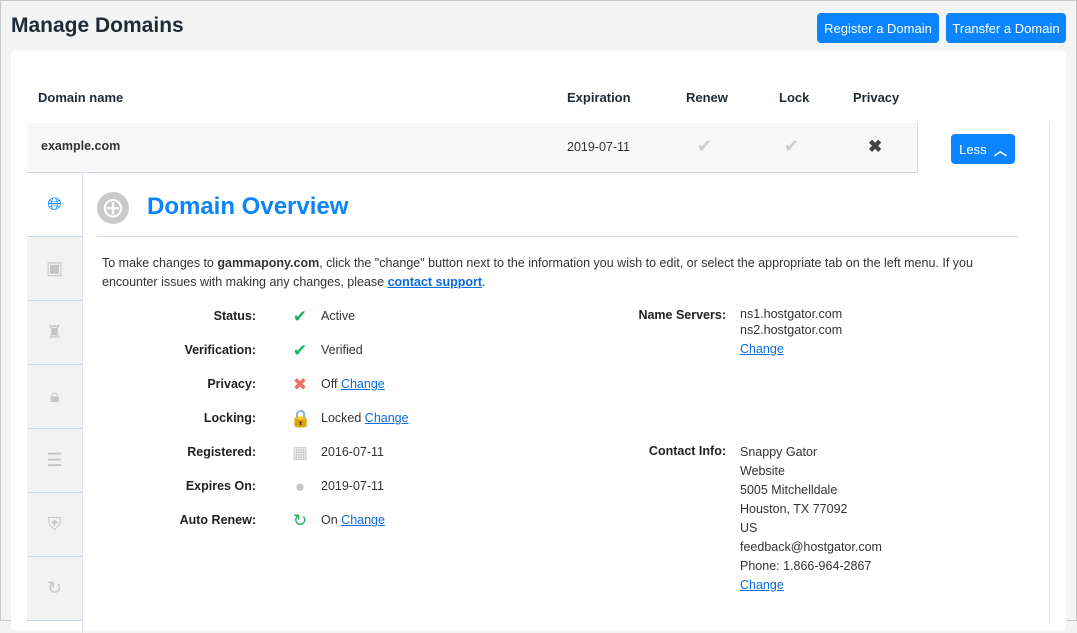 The width and height of the screenshot is (1077, 633). Describe the element at coordinates (221, 452) in the screenshot. I see `detail-label: Registered:` at that location.